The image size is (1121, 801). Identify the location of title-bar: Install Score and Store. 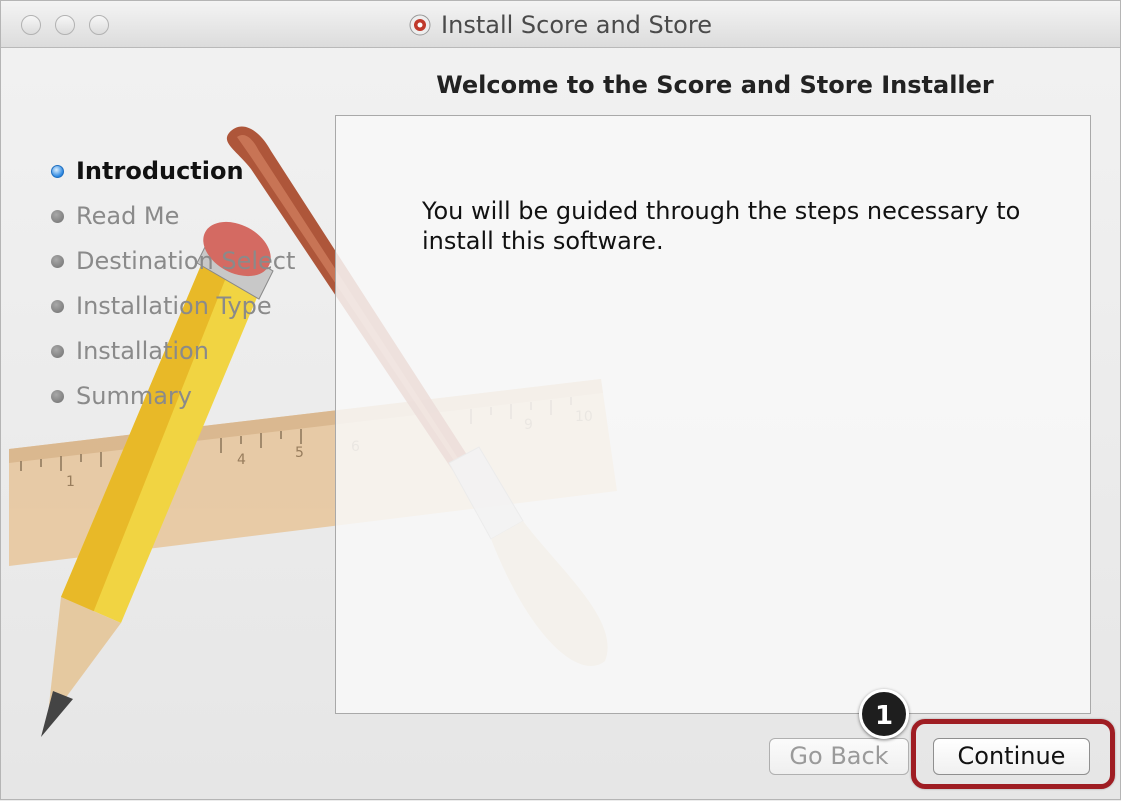
(560, 24).